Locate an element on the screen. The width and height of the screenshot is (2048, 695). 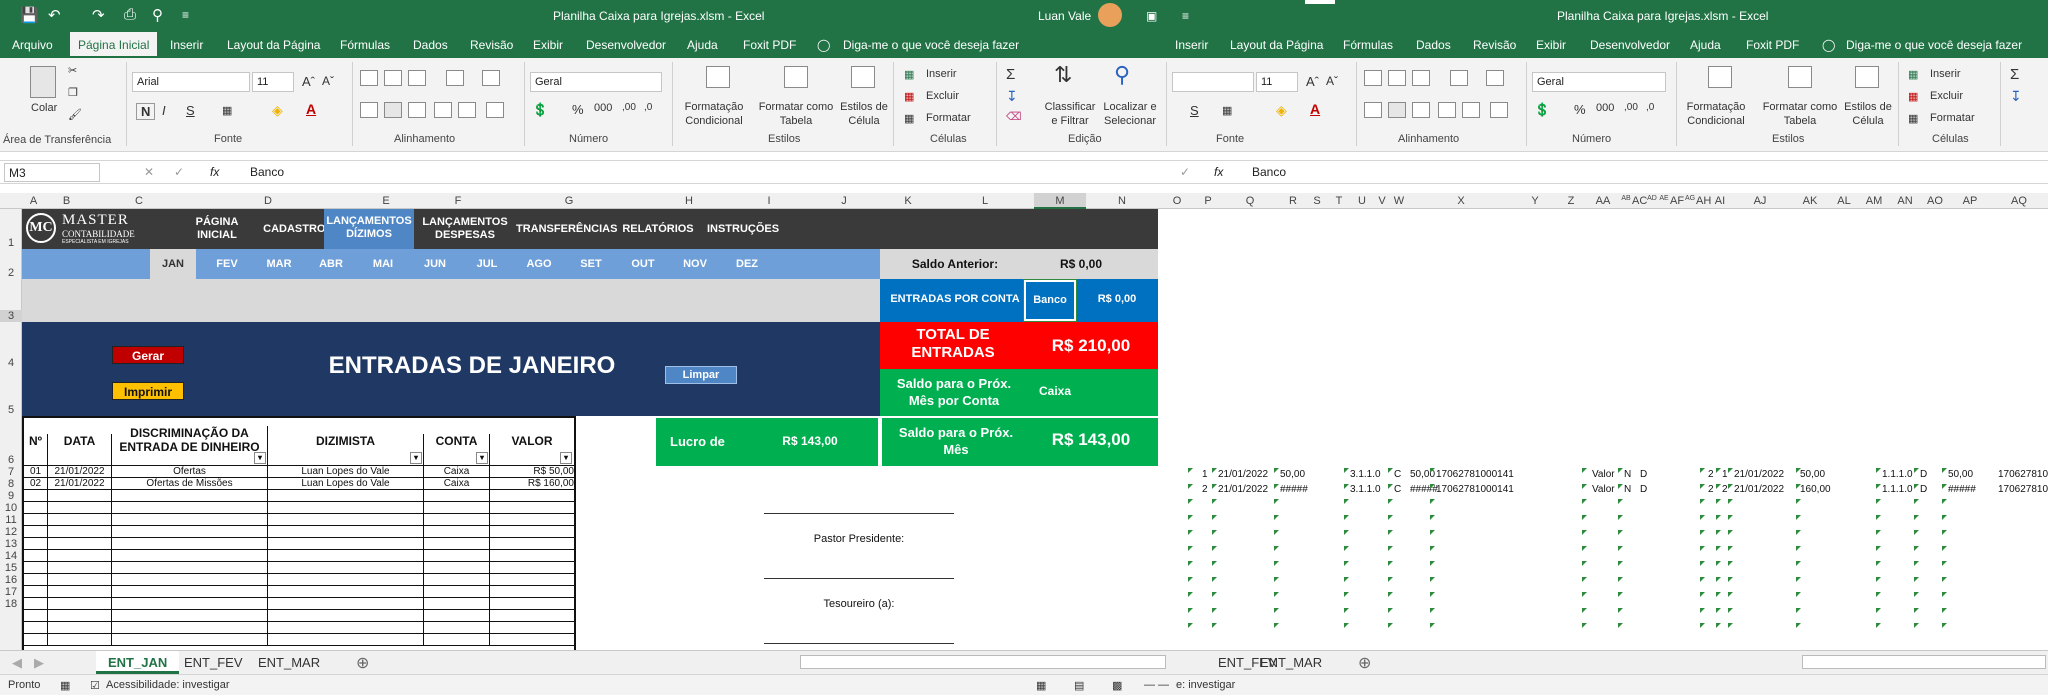
tell-me-search: Diga-me o que você deseja fazer is located at coordinates (931, 45).